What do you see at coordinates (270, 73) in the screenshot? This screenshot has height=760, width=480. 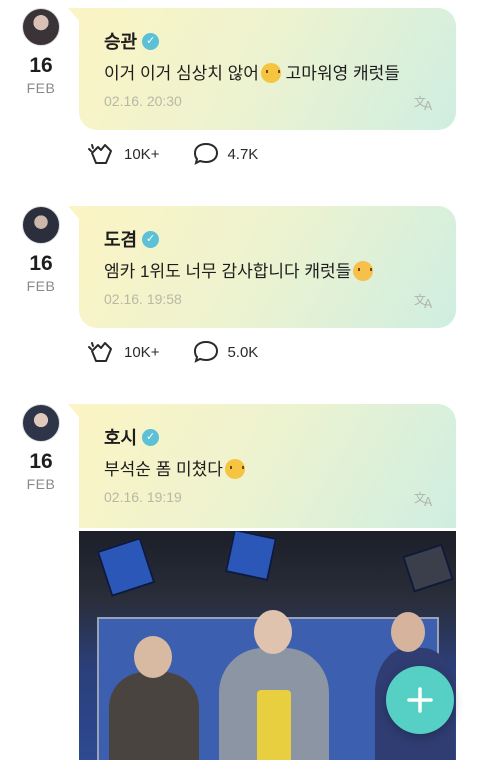 I see `shushing-face-icon` at bounding box center [270, 73].